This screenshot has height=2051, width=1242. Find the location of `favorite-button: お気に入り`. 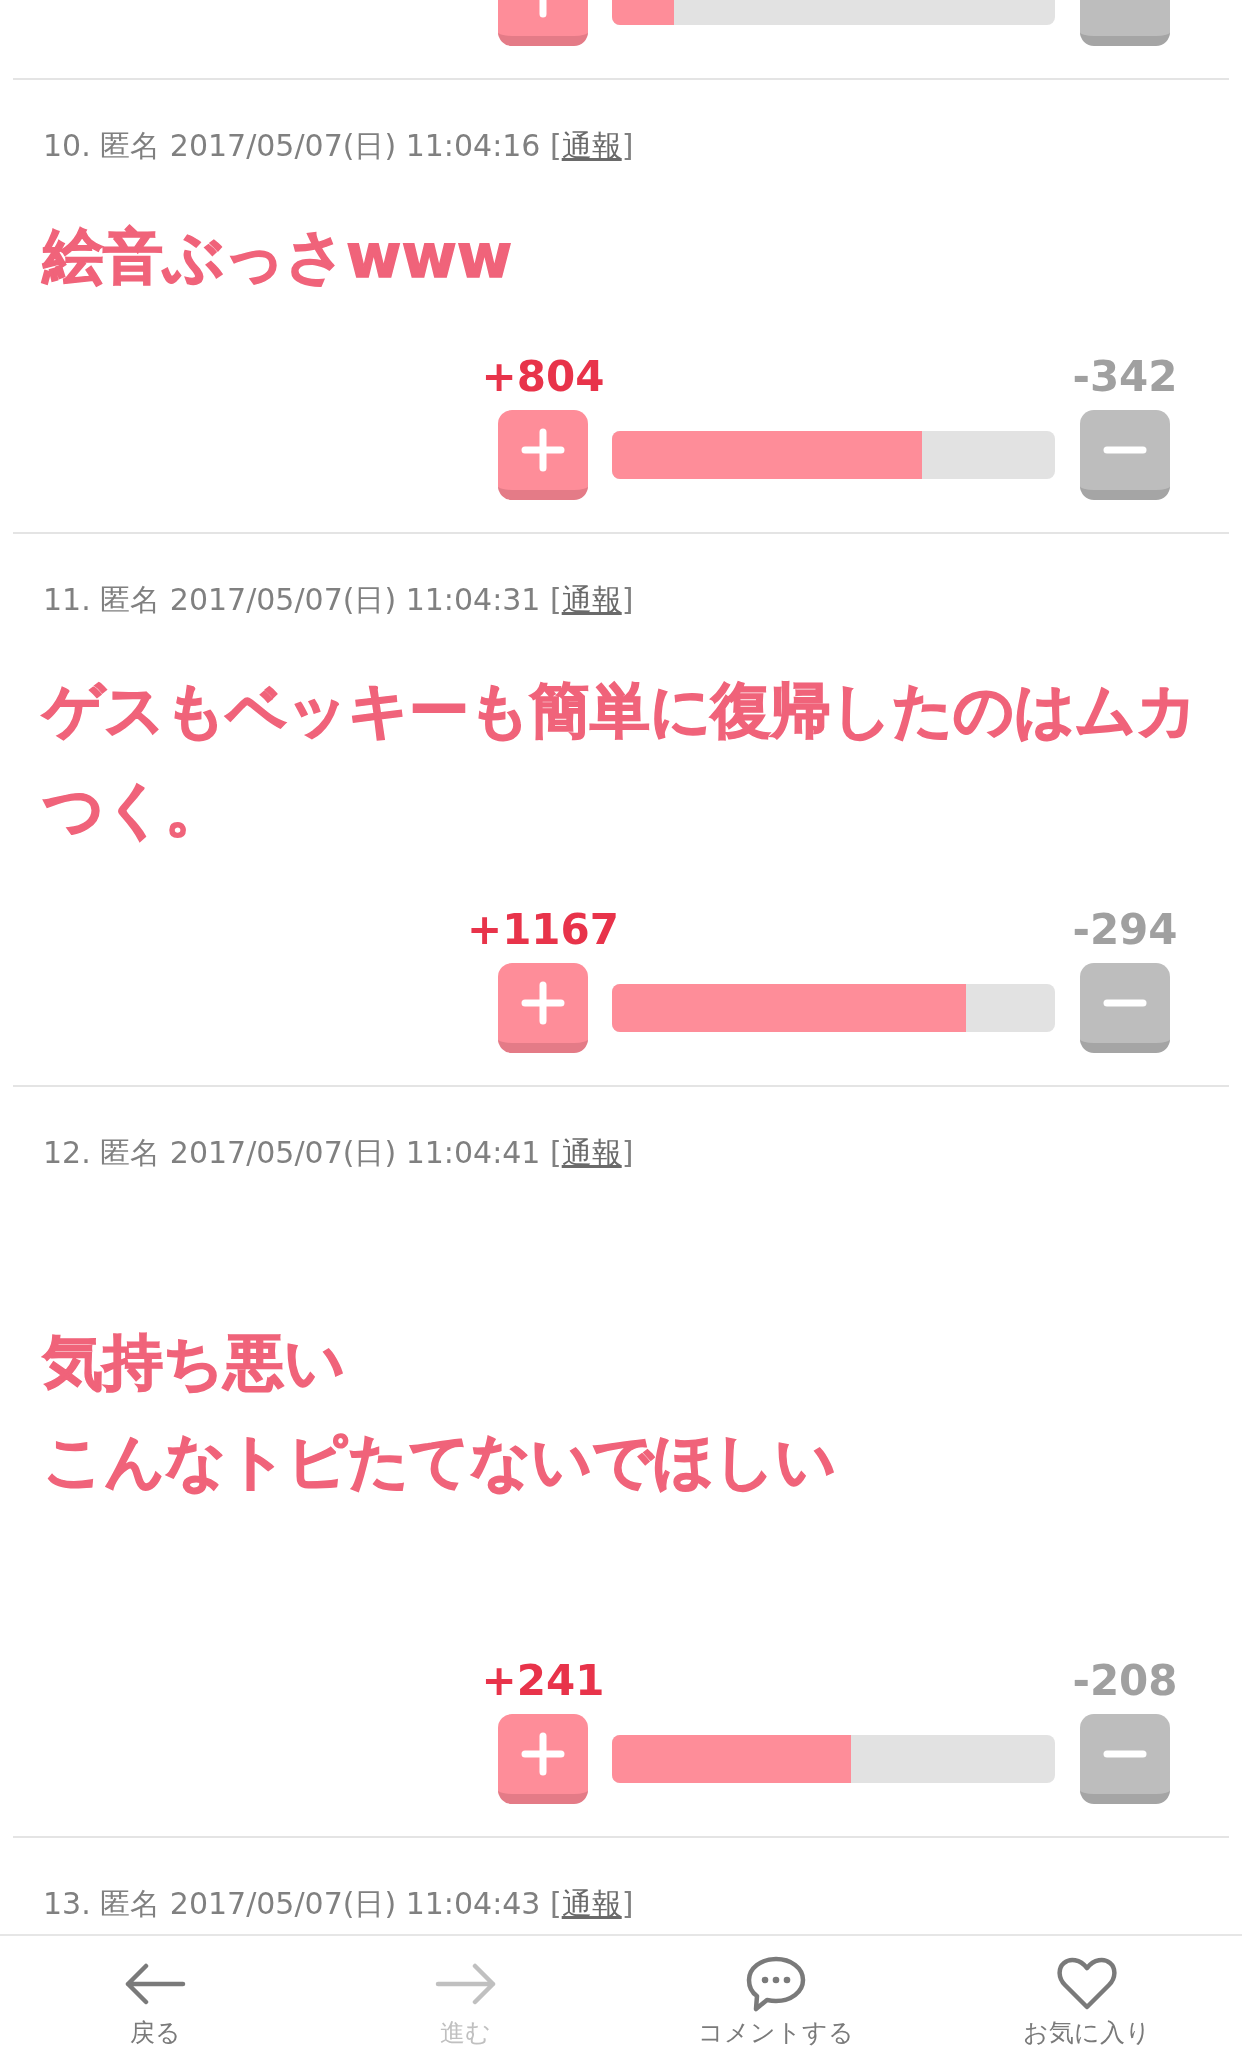

favorite-button: お気に入り is located at coordinates (1086, 2001).